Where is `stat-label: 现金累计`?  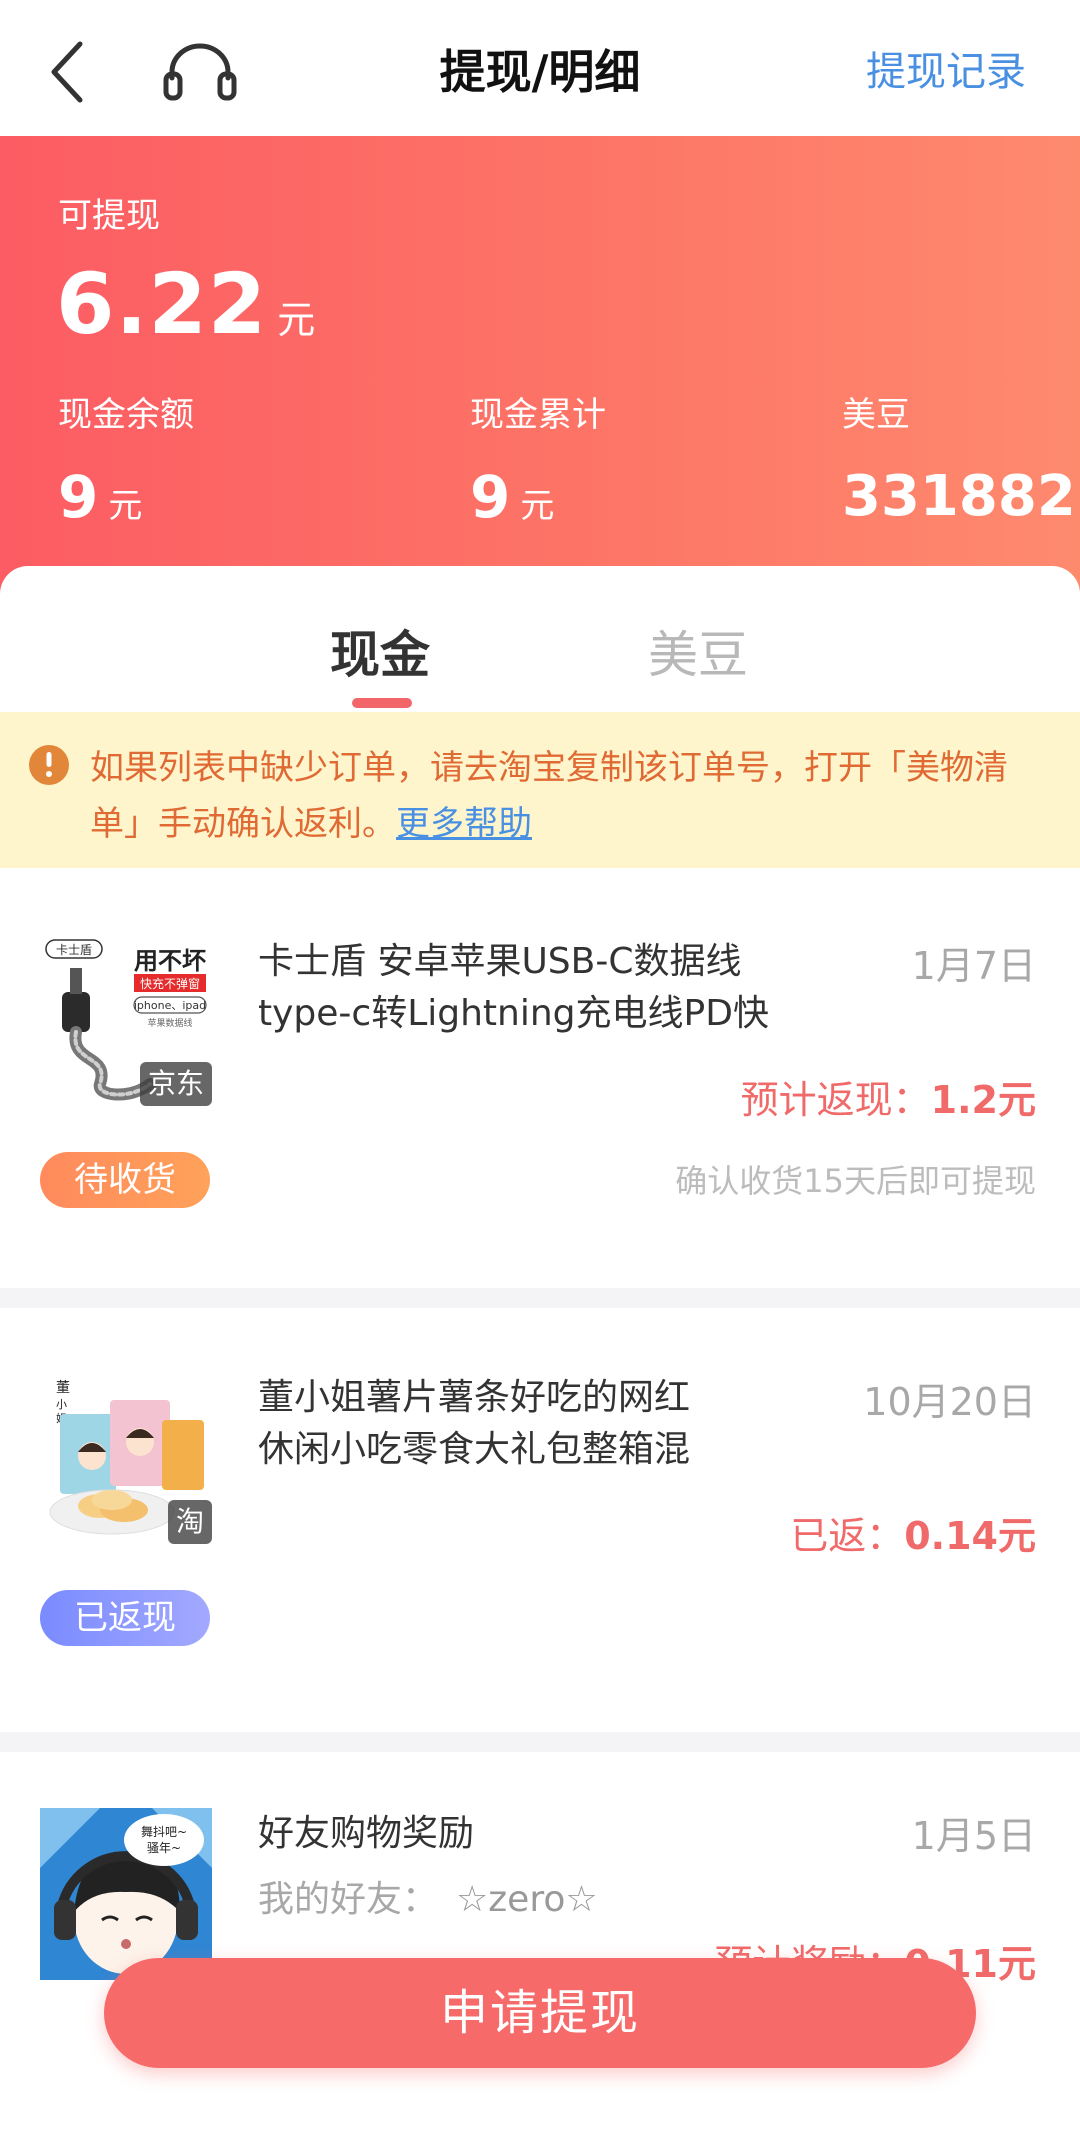 stat-label: 现金累计 is located at coordinates (538, 415).